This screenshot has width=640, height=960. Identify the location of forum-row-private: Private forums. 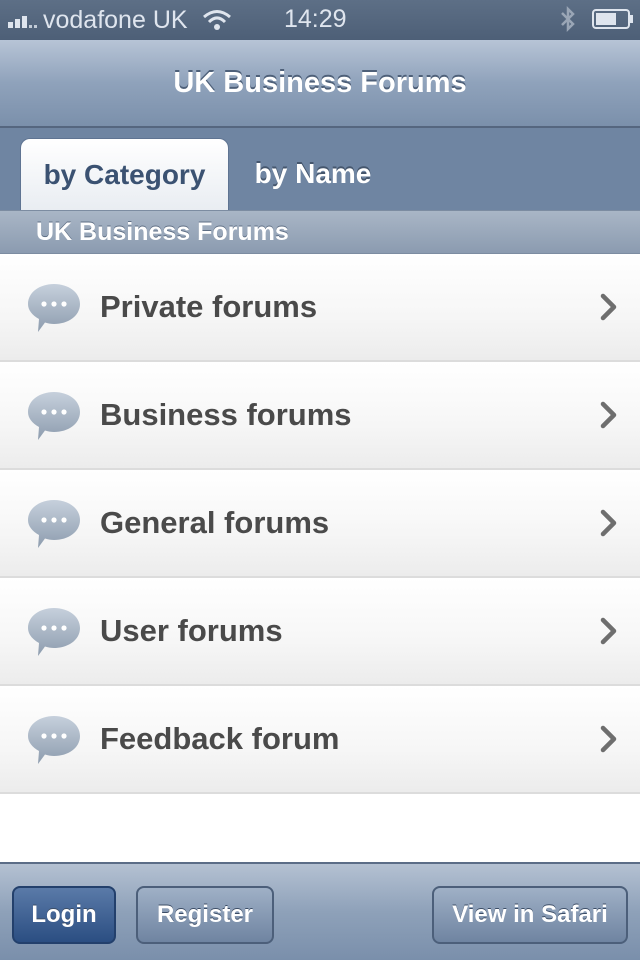
(320, 308).